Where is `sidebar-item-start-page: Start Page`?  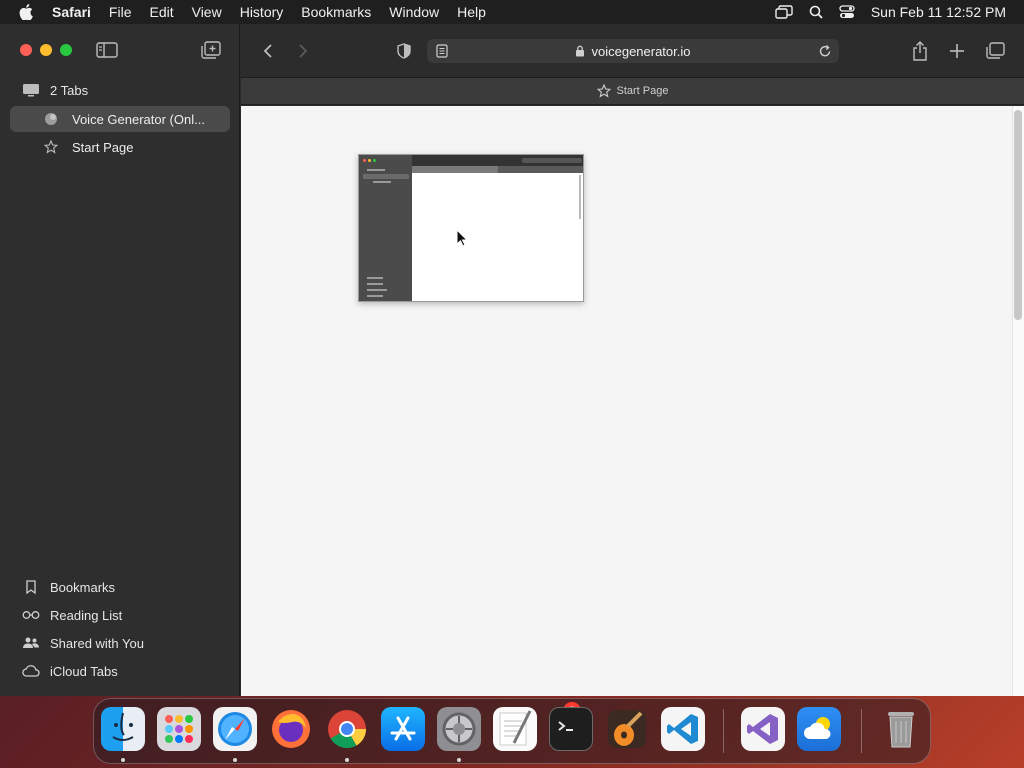 sidebar-item-start-page: Start Page is located at coordinates (120, 147).